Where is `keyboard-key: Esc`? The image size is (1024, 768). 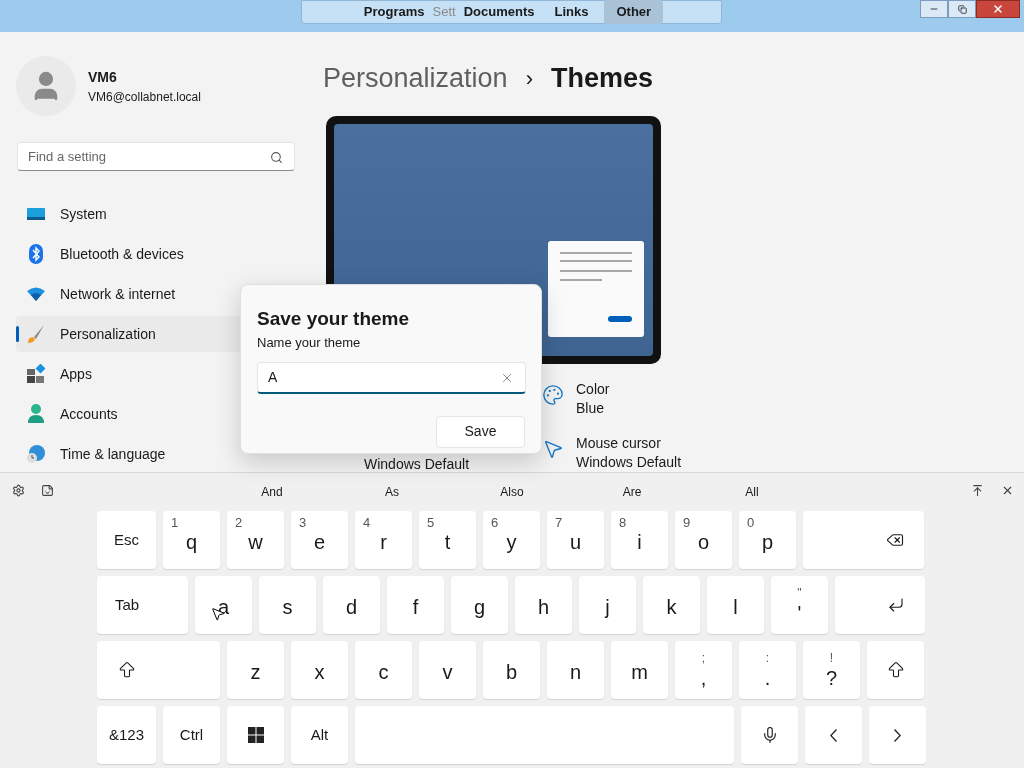
keyboard-key: Esc is located at coordinates (126, 540).